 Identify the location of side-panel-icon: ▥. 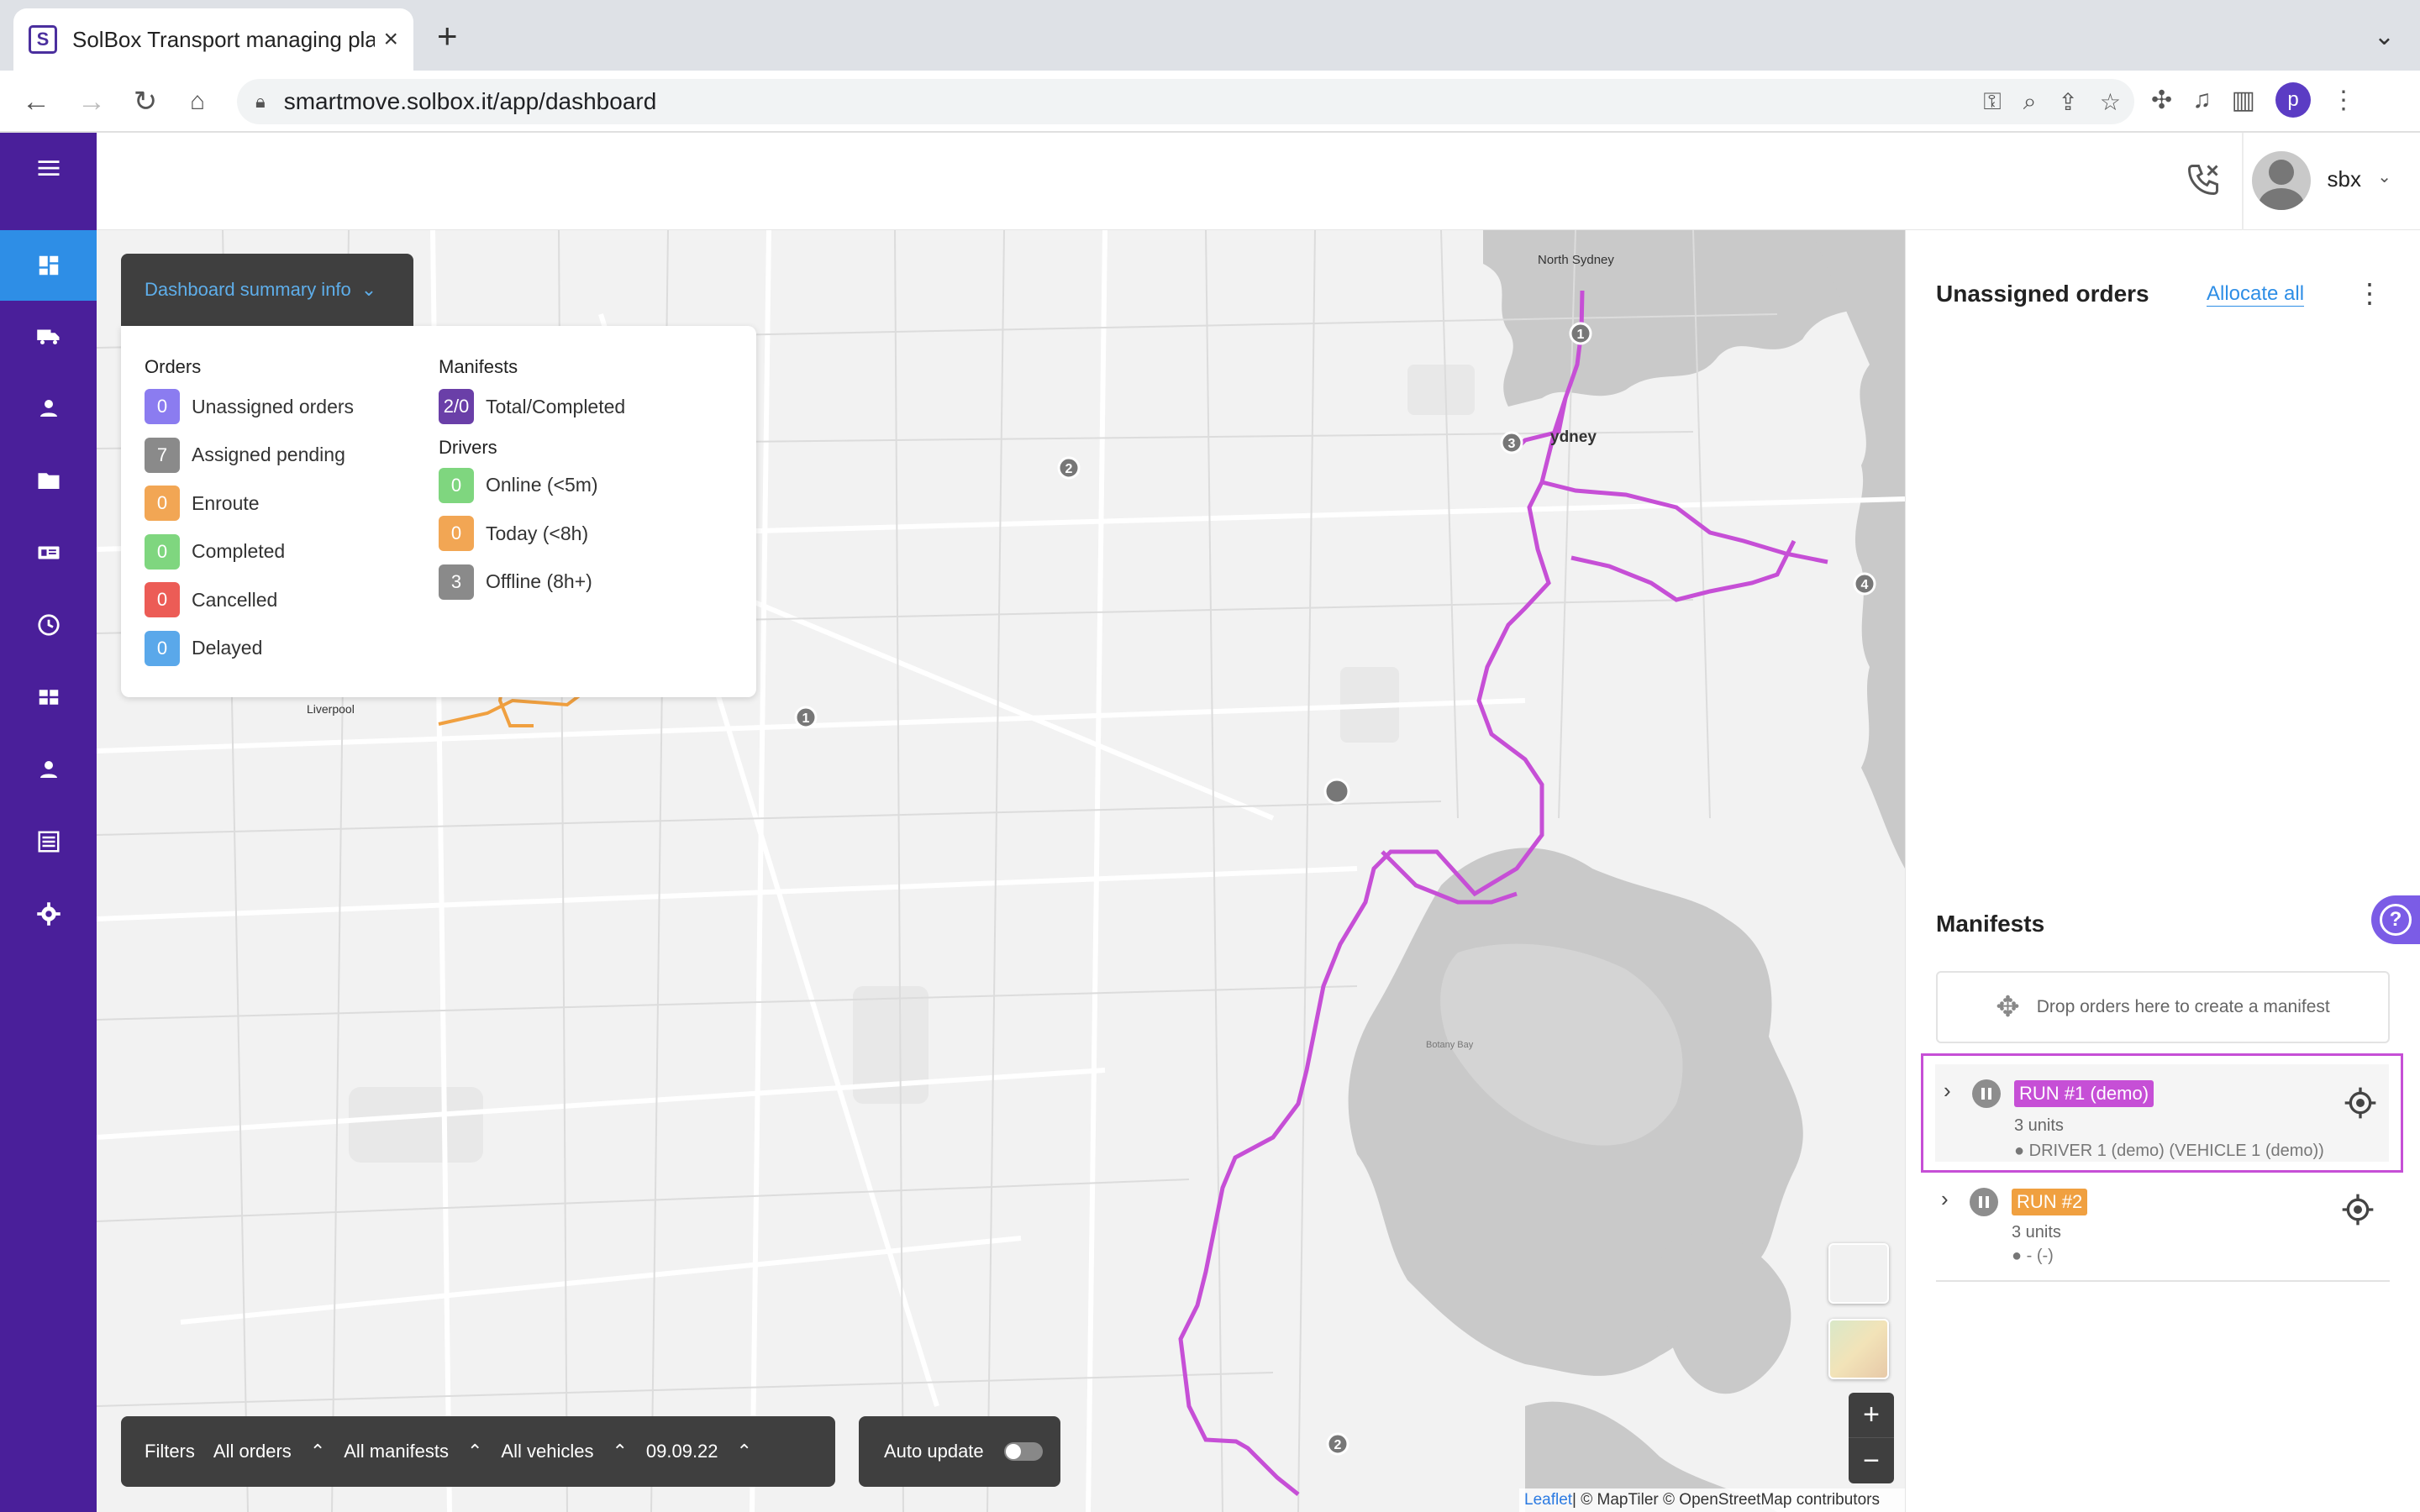
(2243, 100).